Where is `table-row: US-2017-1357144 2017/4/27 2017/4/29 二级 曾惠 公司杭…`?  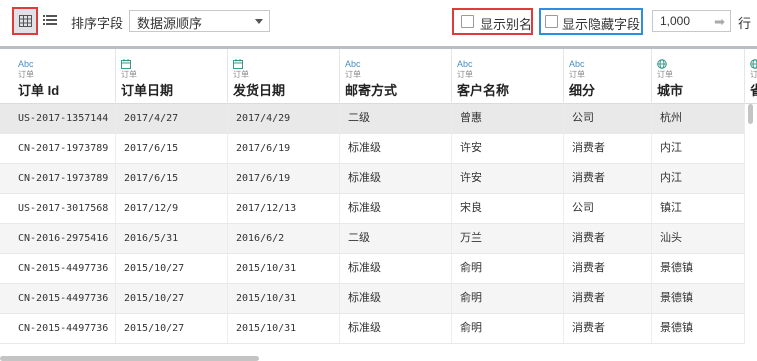
table-row: US-2017-1357144 2017/4/27 2017/4/29 二级 曾惠 公司杭… is located at coordinates (372, 119).